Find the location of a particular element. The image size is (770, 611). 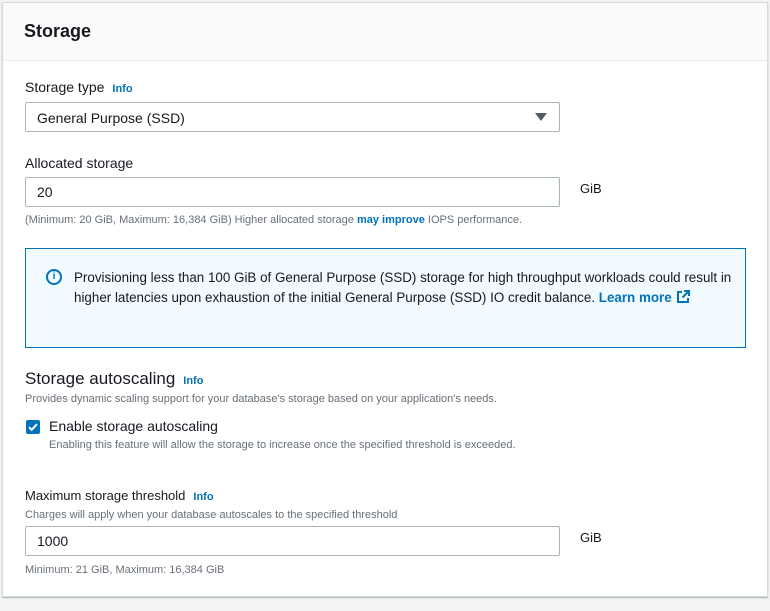

max-threshold-label: Maximum storage threshold is located at coordinates (105, 495).